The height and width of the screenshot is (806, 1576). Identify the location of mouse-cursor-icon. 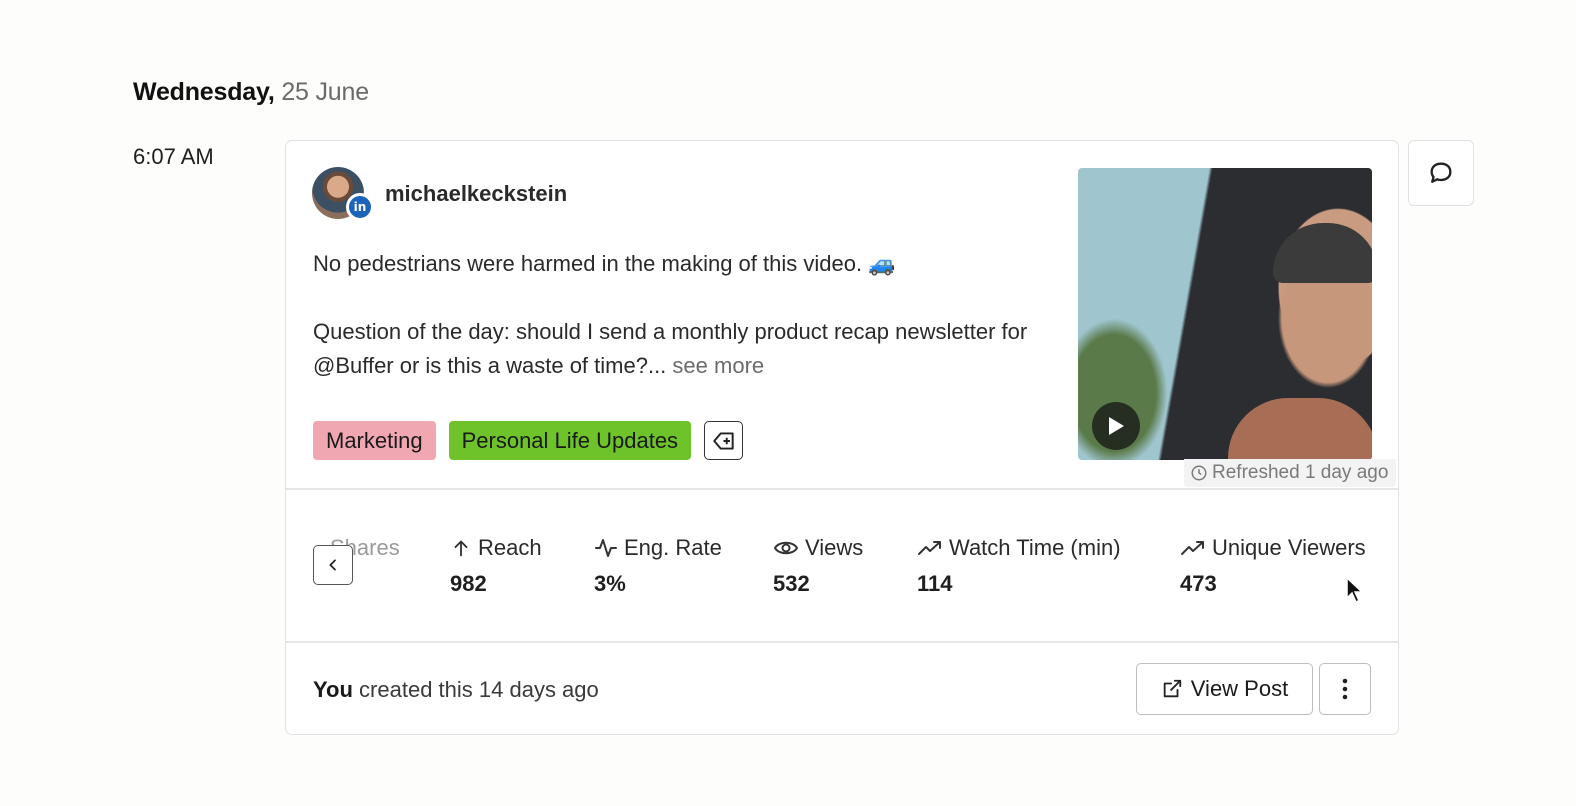
(1355, 592).